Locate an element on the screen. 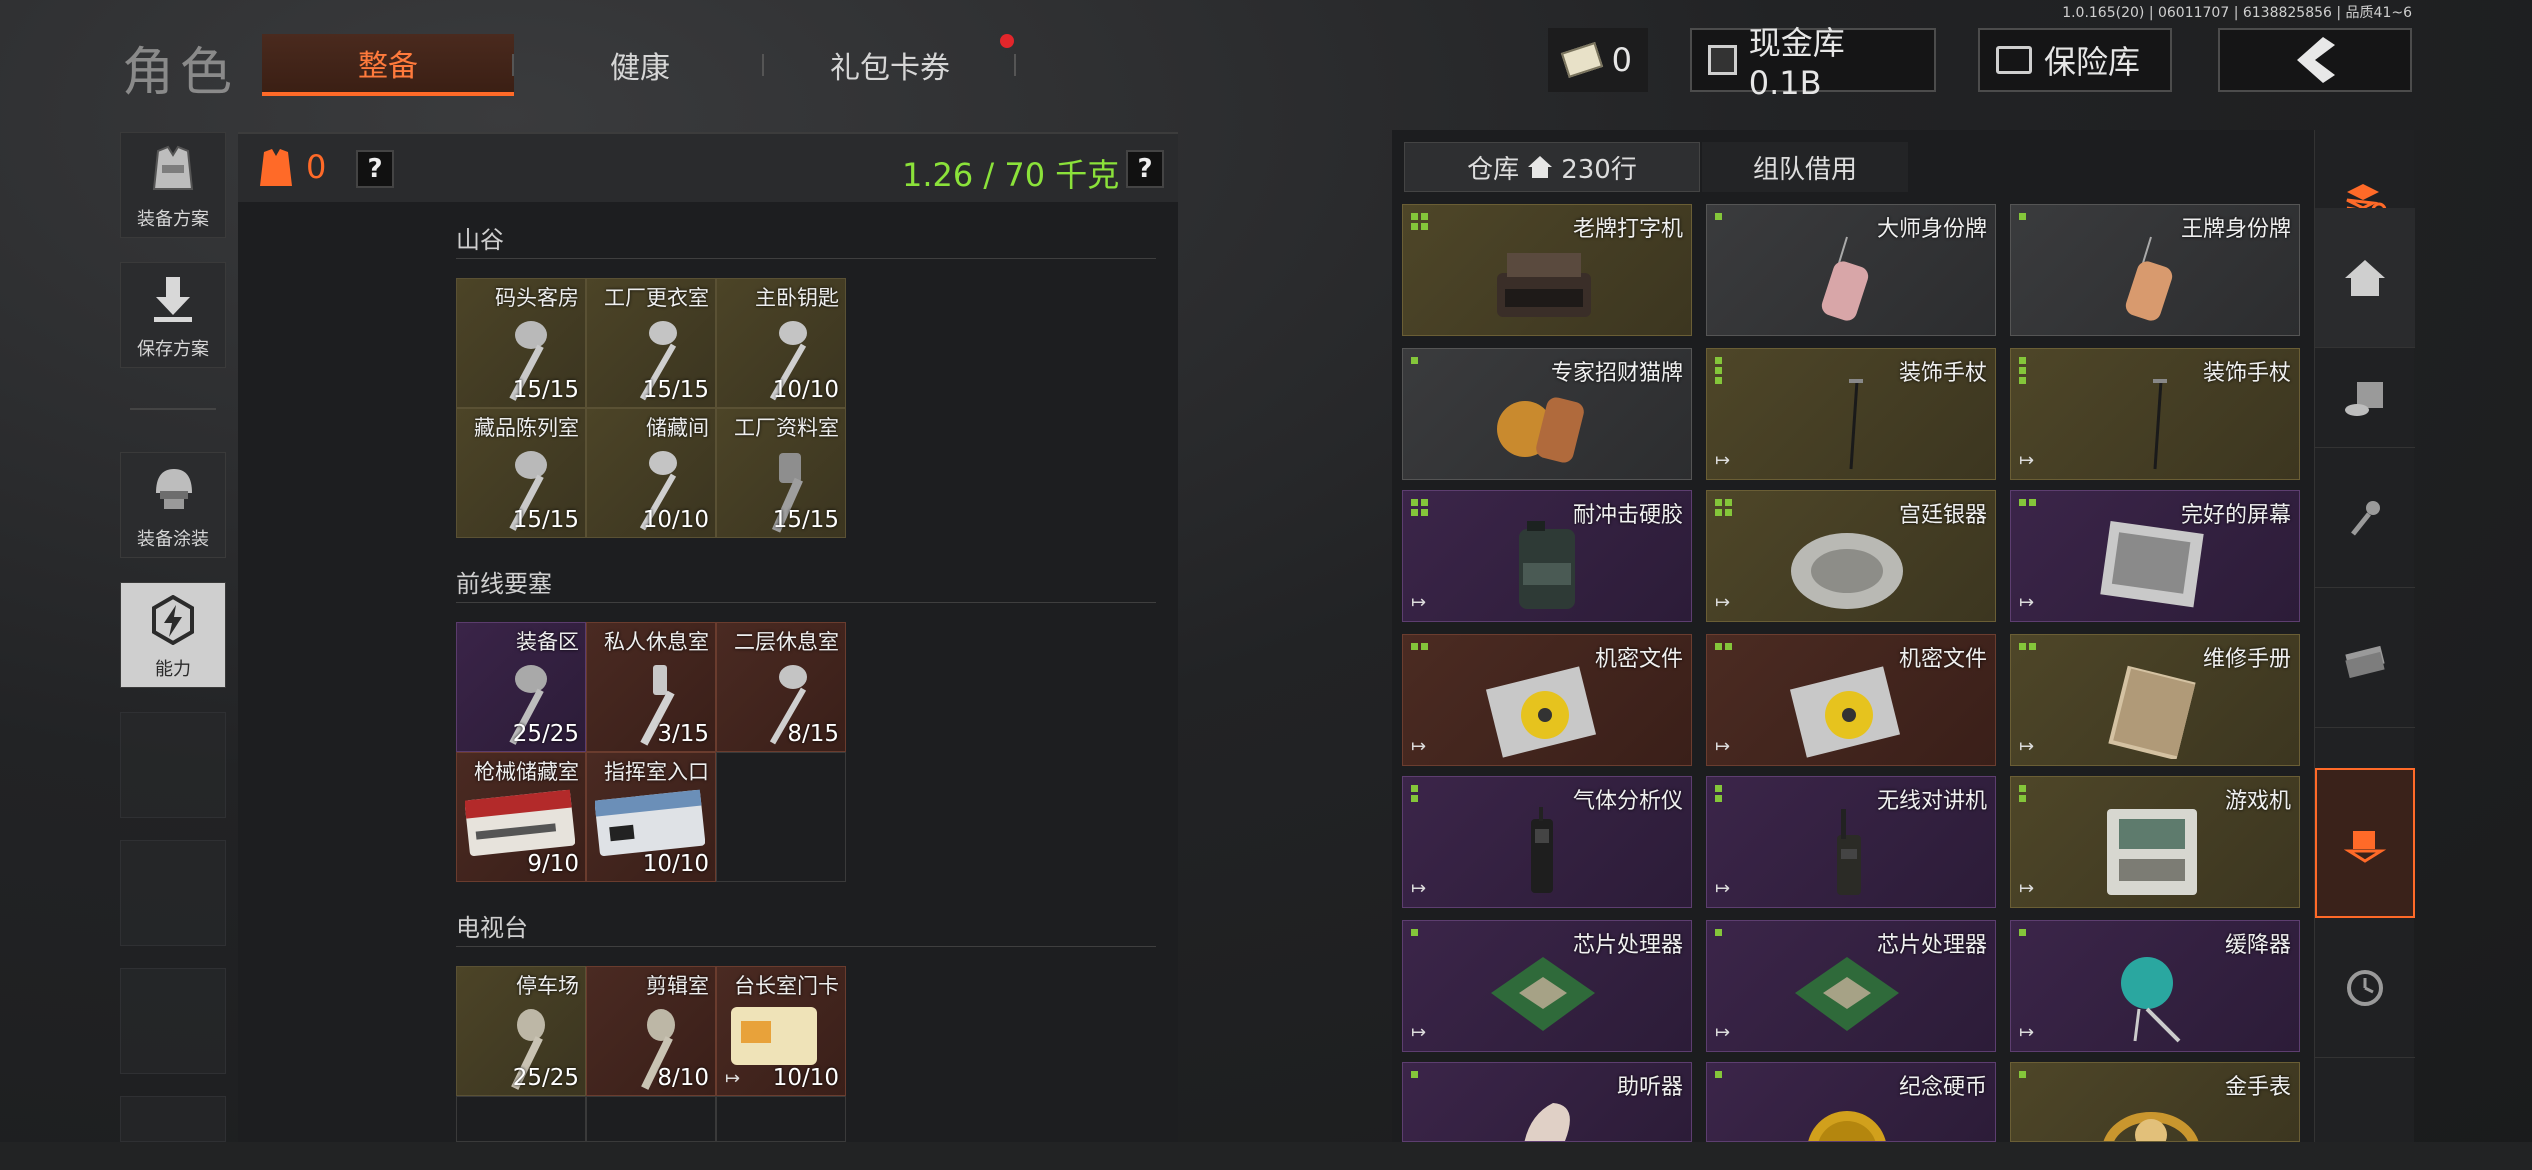 The width and height of the screenshot is (2532, 1170). key-name: 剪辑室 is located at coordinates (677, 986).